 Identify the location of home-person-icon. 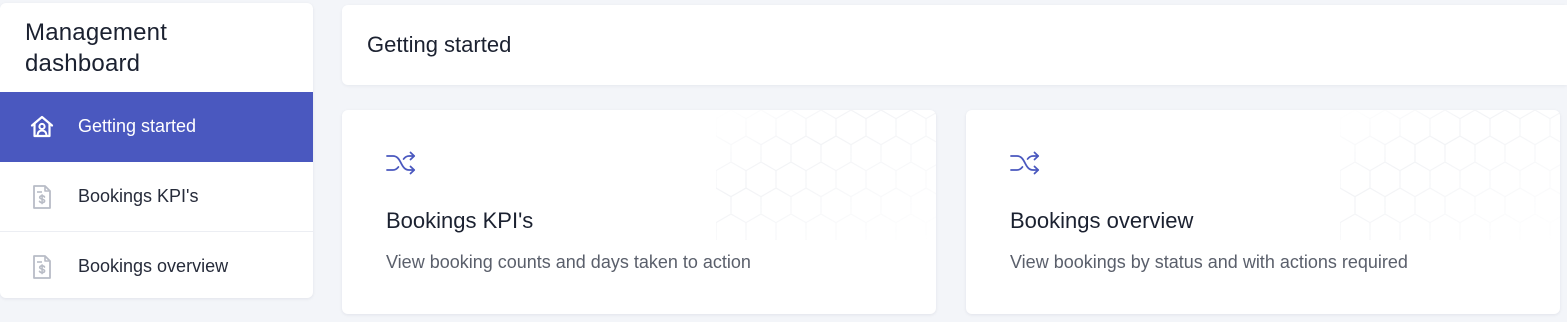
(42, 127).